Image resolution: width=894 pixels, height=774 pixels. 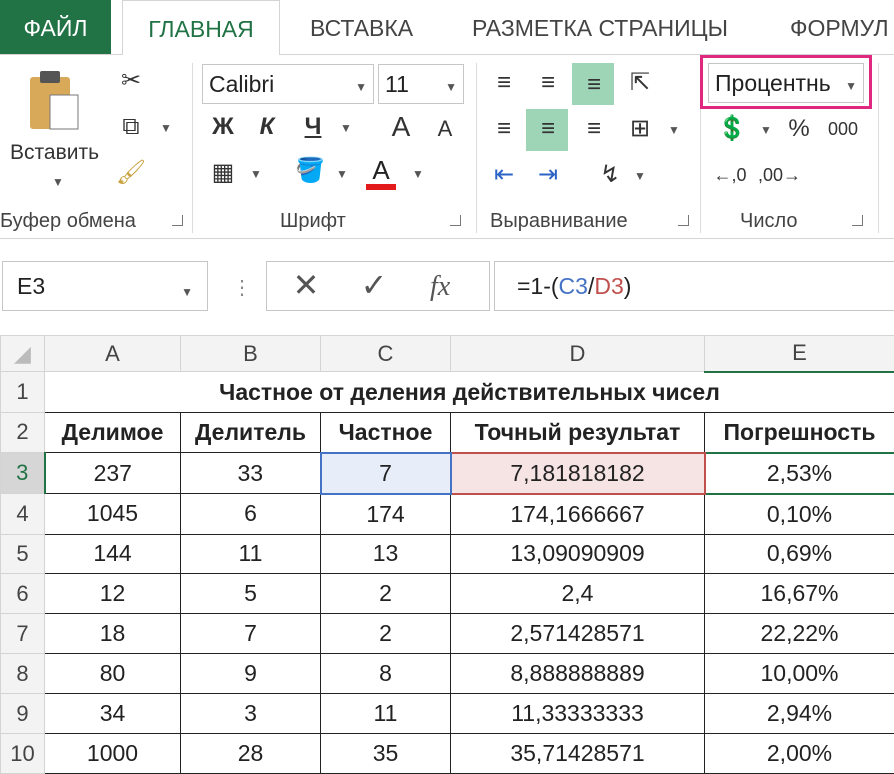 What do you see at coordinates (112, 473) in the screenshot?
I see `data-cell: 237` at bounding box center [112, 473].